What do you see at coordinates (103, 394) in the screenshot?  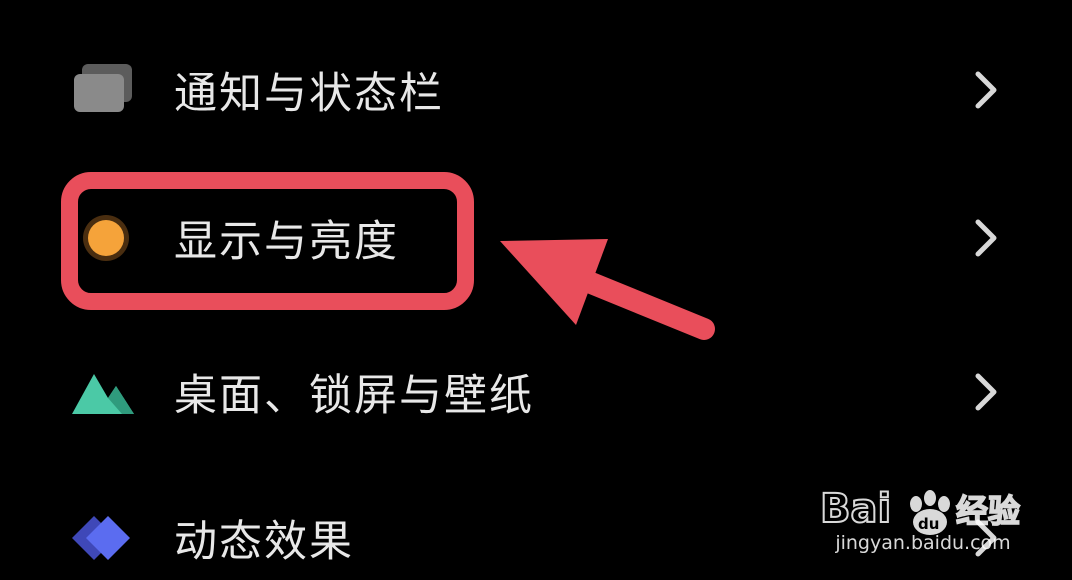 I see `mountain-wallpaper-icon` at bounding box center [103, 394].